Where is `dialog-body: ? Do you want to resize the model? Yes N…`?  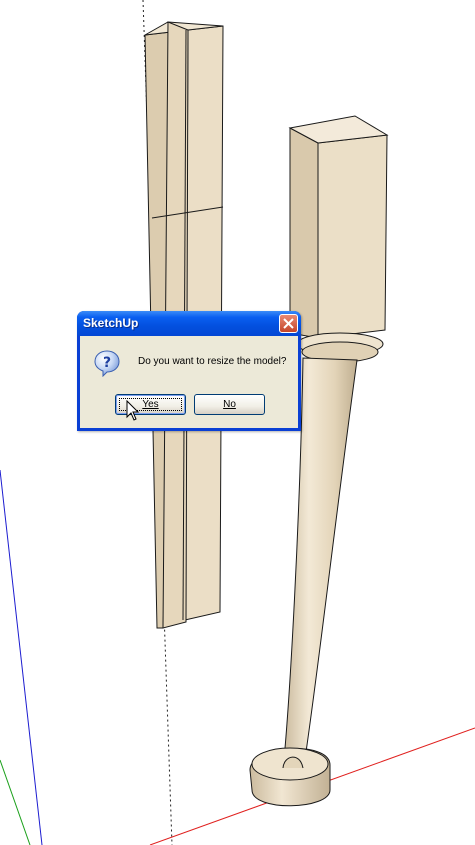 dialog-body: ? Do you want to resize the model? Yes N… is located at coordinates (189, 382).